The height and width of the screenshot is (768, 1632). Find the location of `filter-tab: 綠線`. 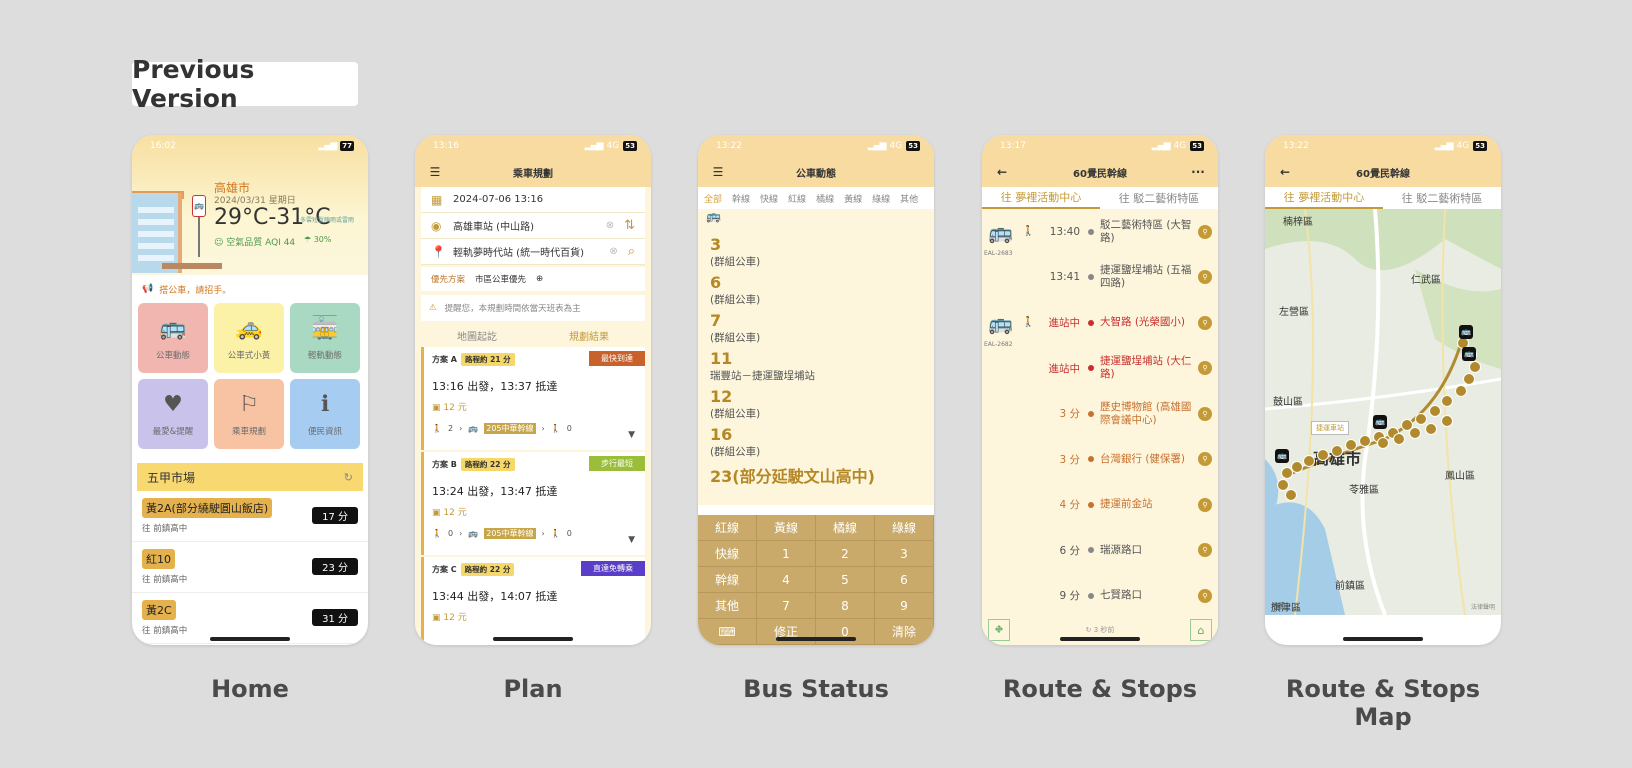

filter-tab: 綠線 is located at coordinates (881, 198).